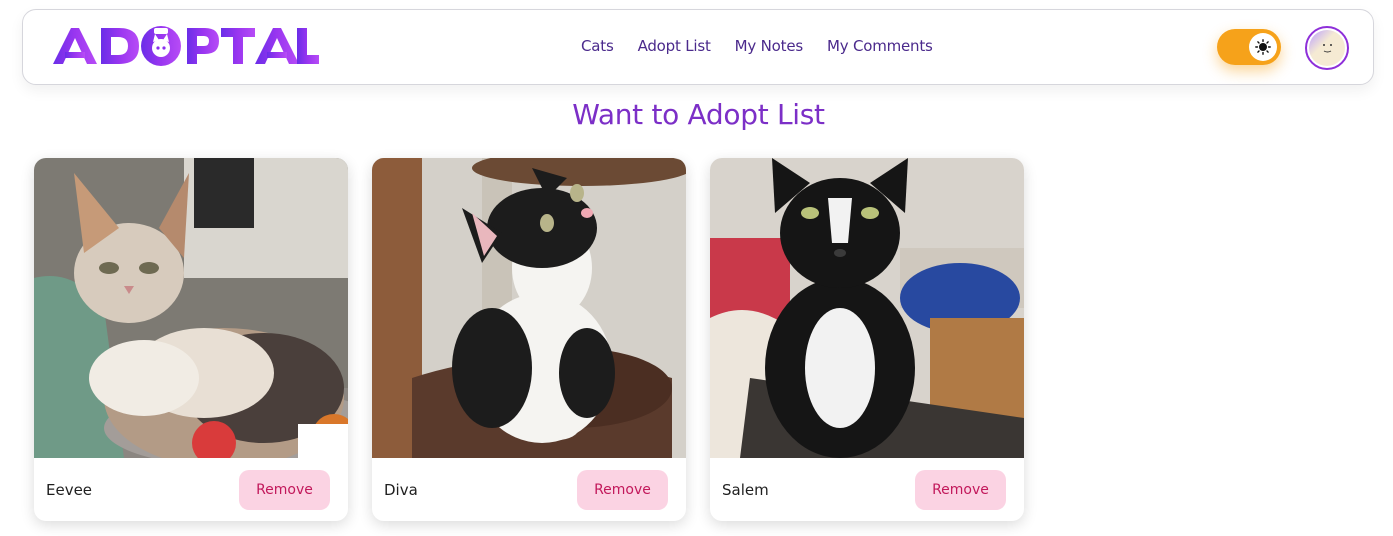 The image size is (1393, 536). I want to click on cat-name: Salem, so click(745, 490).